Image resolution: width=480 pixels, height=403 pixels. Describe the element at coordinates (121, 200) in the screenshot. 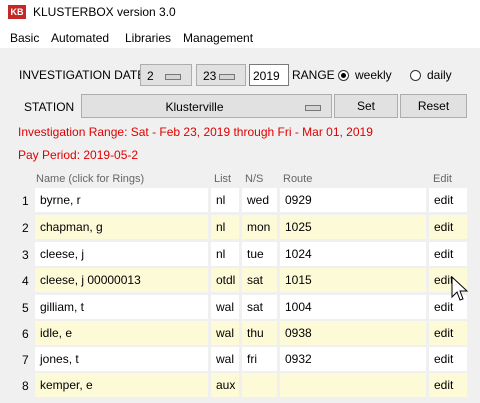

I see `name-cell: byrne, r` at that location.